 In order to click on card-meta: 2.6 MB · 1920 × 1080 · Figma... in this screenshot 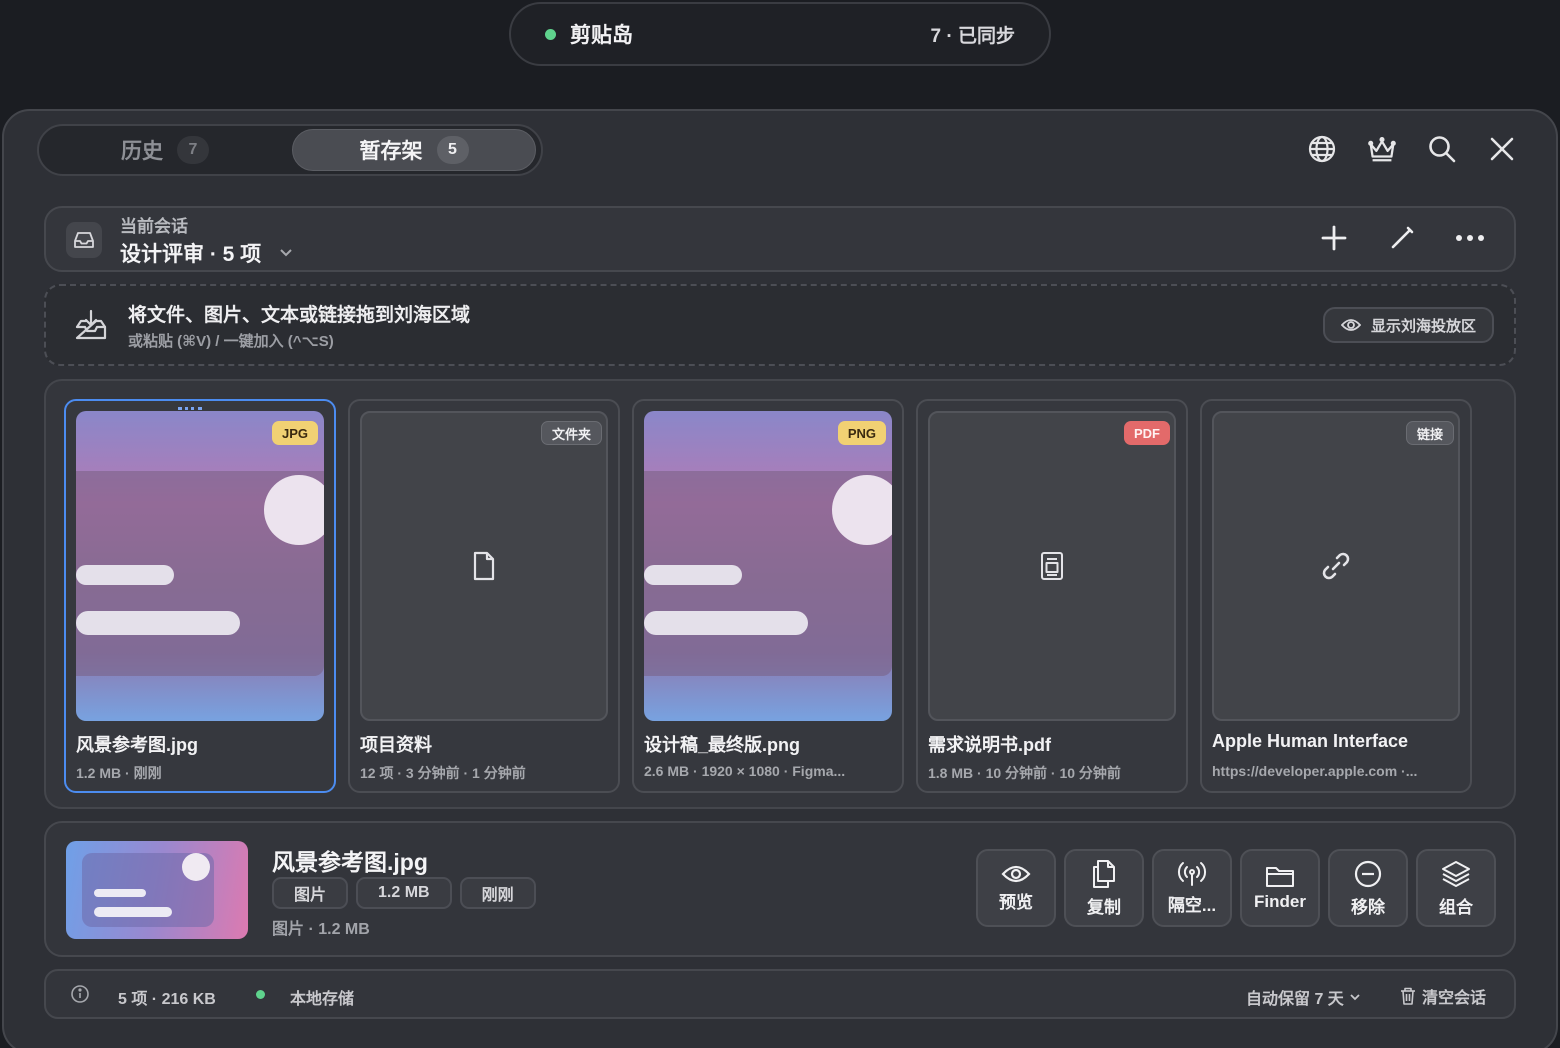, I will do `click(745, 771)`.